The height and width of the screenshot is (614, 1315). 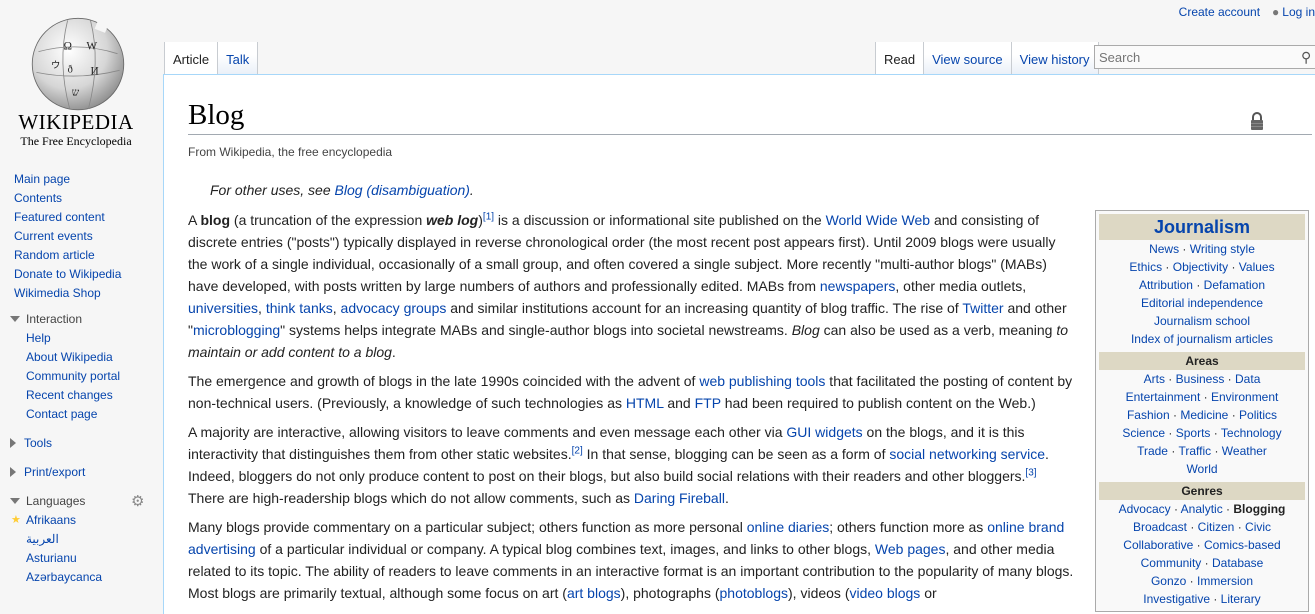 I want to click on sidebar-link-current-events: Current events, so click(x=53, y=236).